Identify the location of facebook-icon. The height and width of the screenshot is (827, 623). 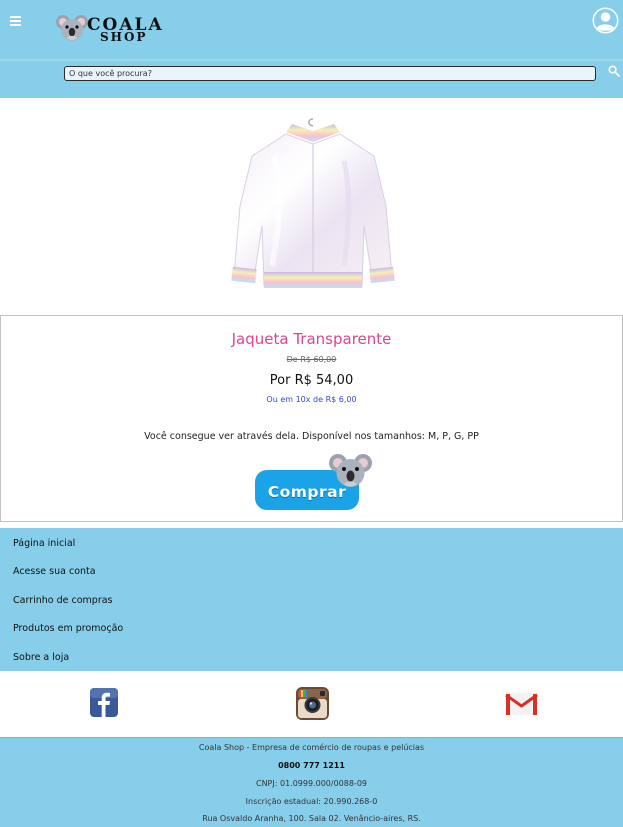
(104, 702).